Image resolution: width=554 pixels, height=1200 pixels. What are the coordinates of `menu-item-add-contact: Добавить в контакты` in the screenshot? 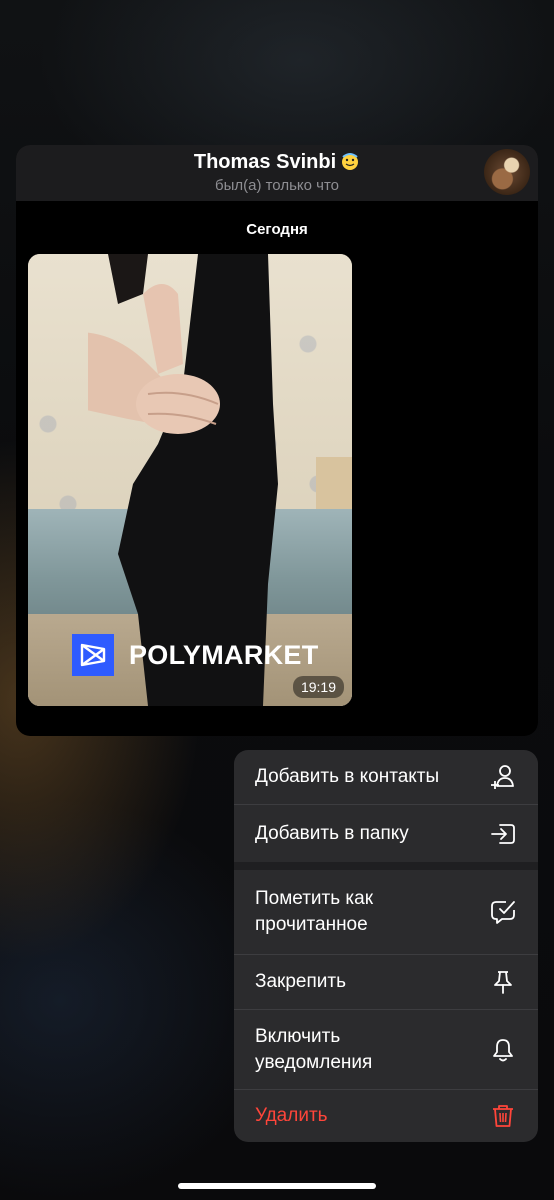 It's located at (386, 777).